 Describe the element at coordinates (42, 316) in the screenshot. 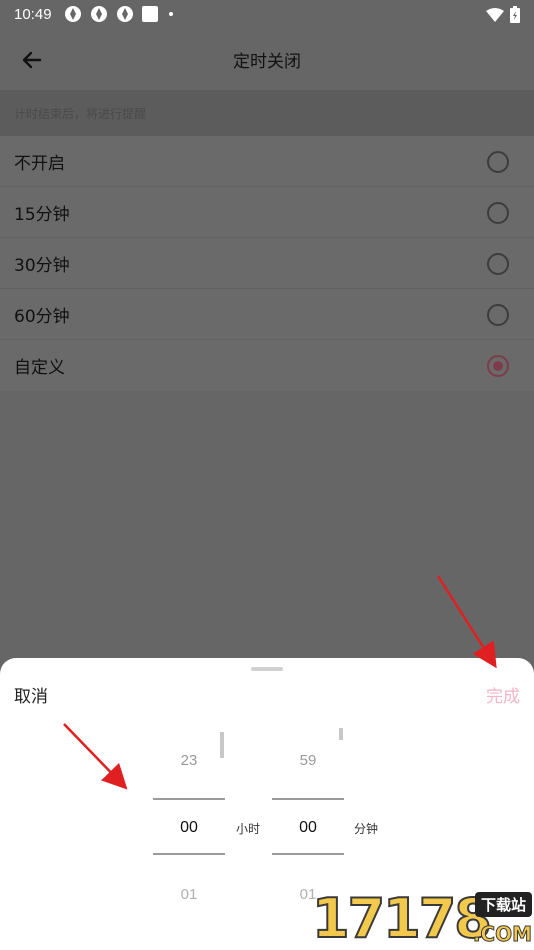

I see `option-label: 60分钟` at that location.